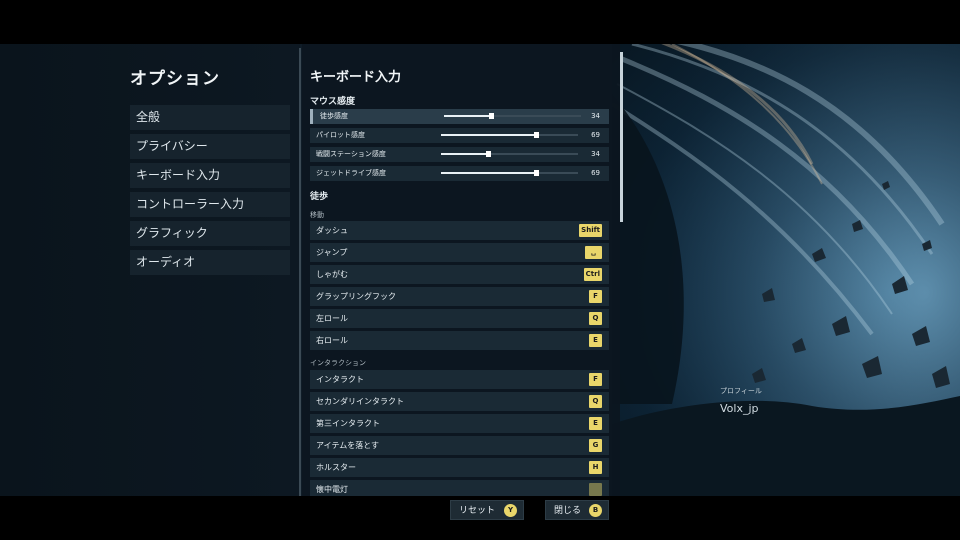 The height and width of the screenshot is (540, 960). What do you see at coordinates (480, 22) in the screenshot?
I see `letterbox-top` at bounding box center [480, 22].